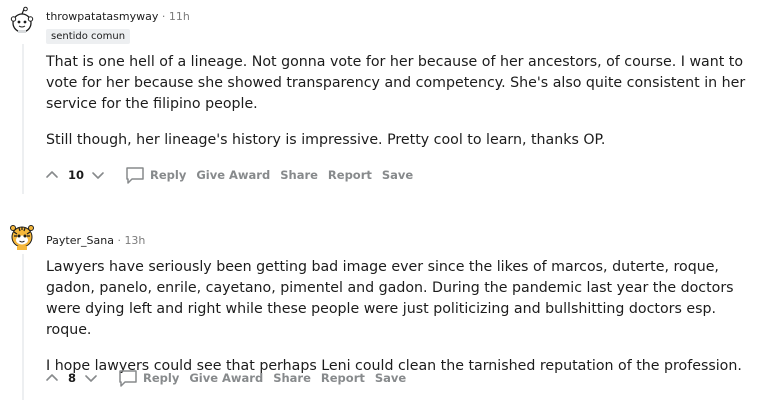 Image resolution: width=759 pixels, height=402 pixels. What do you see at coordinates (80, 240) in the screenshot?
I see `username: Payter_Sana` at bounding box center [80, 240].